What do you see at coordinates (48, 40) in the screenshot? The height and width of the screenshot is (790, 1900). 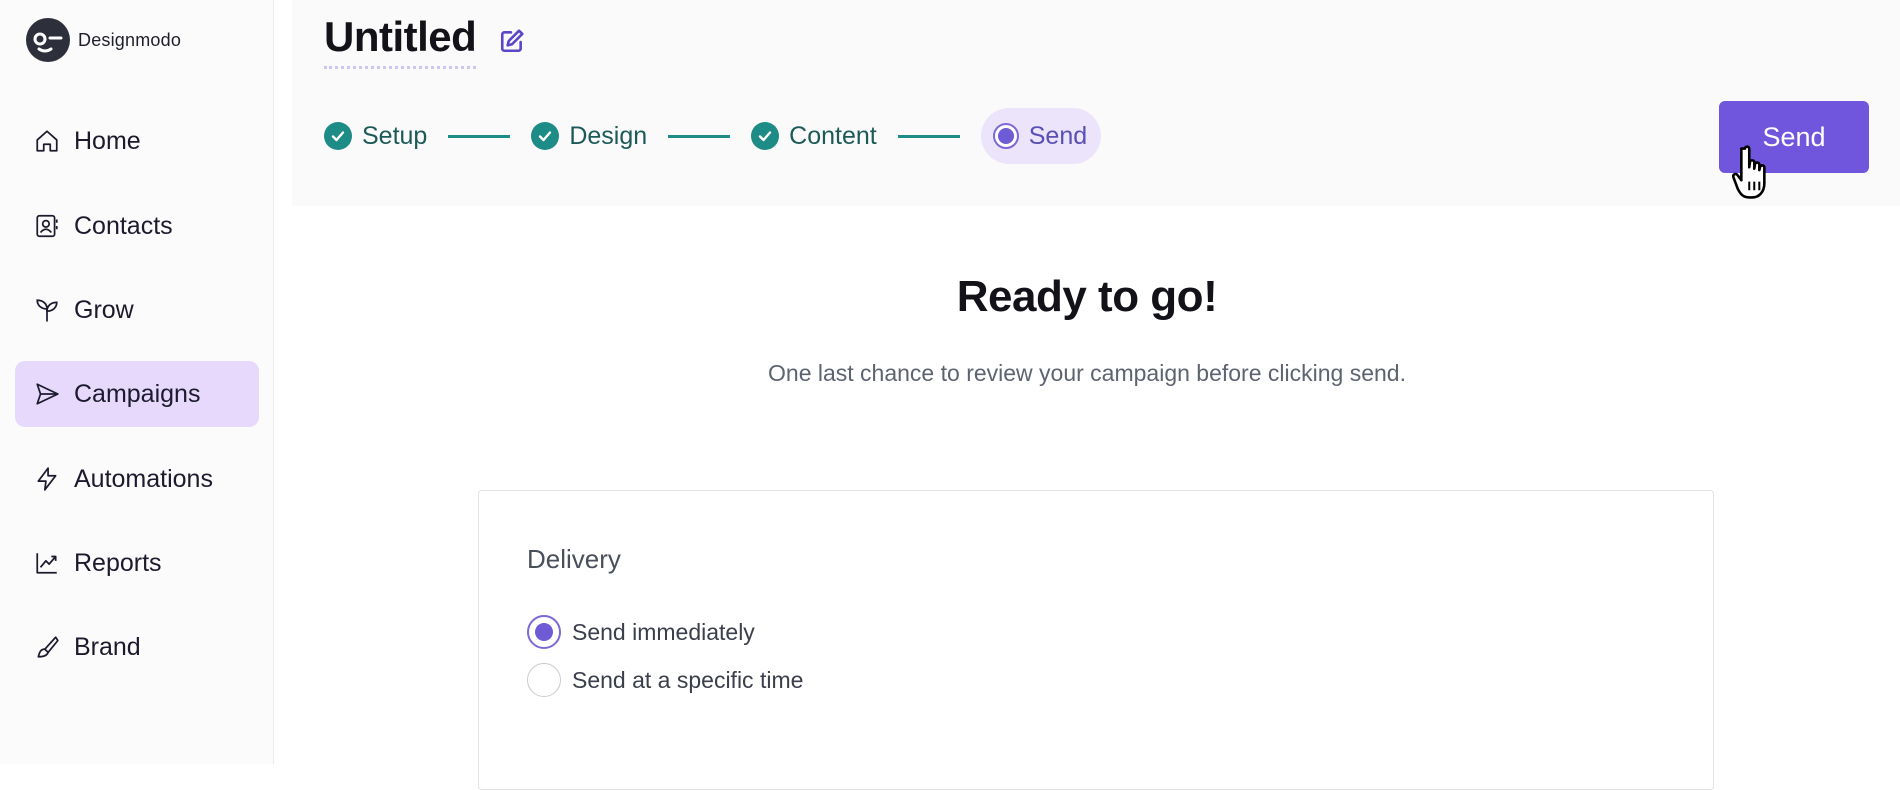 I see `designmodo-logo-icon` at bounding box center [48, 40].